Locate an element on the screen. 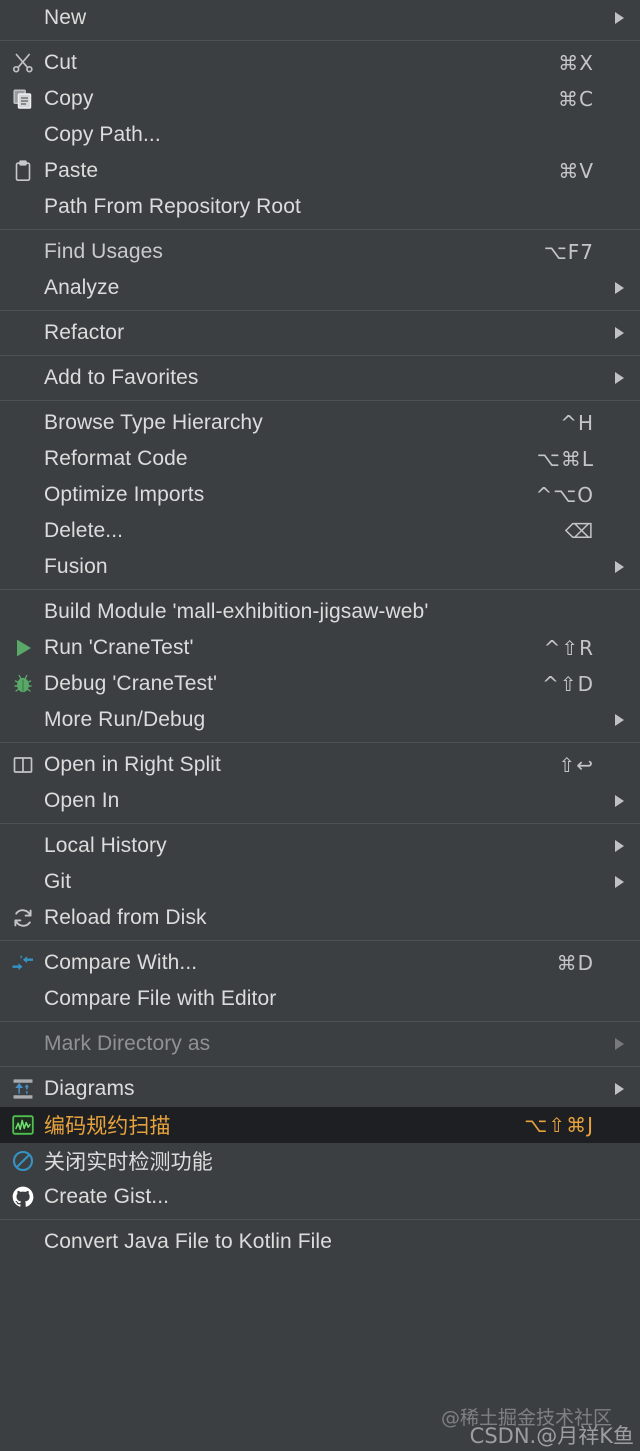 The width and height of the screenshot is (640, 1451). clipboard-icon is located at coordinates (23, 171).